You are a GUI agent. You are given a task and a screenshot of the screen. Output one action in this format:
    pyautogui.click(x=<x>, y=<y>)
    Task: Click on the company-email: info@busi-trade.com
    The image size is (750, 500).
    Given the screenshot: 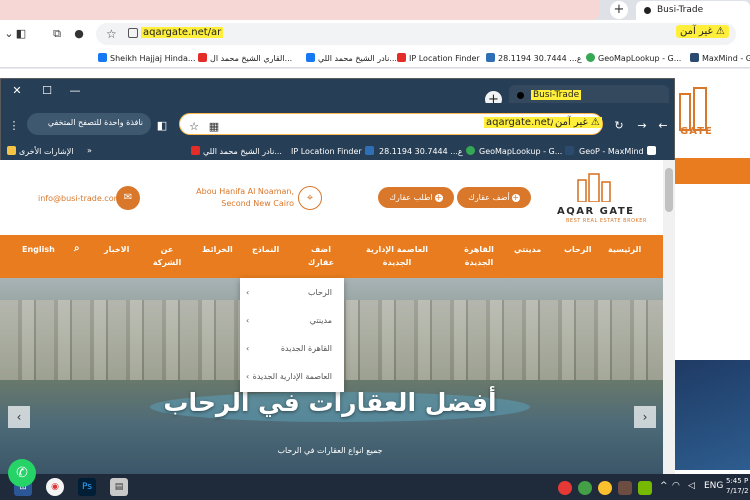 What is the action you would take?
    pyautogui.click(x=79, y=198)
    